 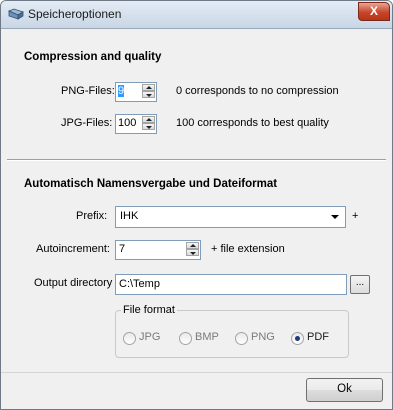 I want to click on radio-bmp-label: BMP, so click(x=207, y=337).